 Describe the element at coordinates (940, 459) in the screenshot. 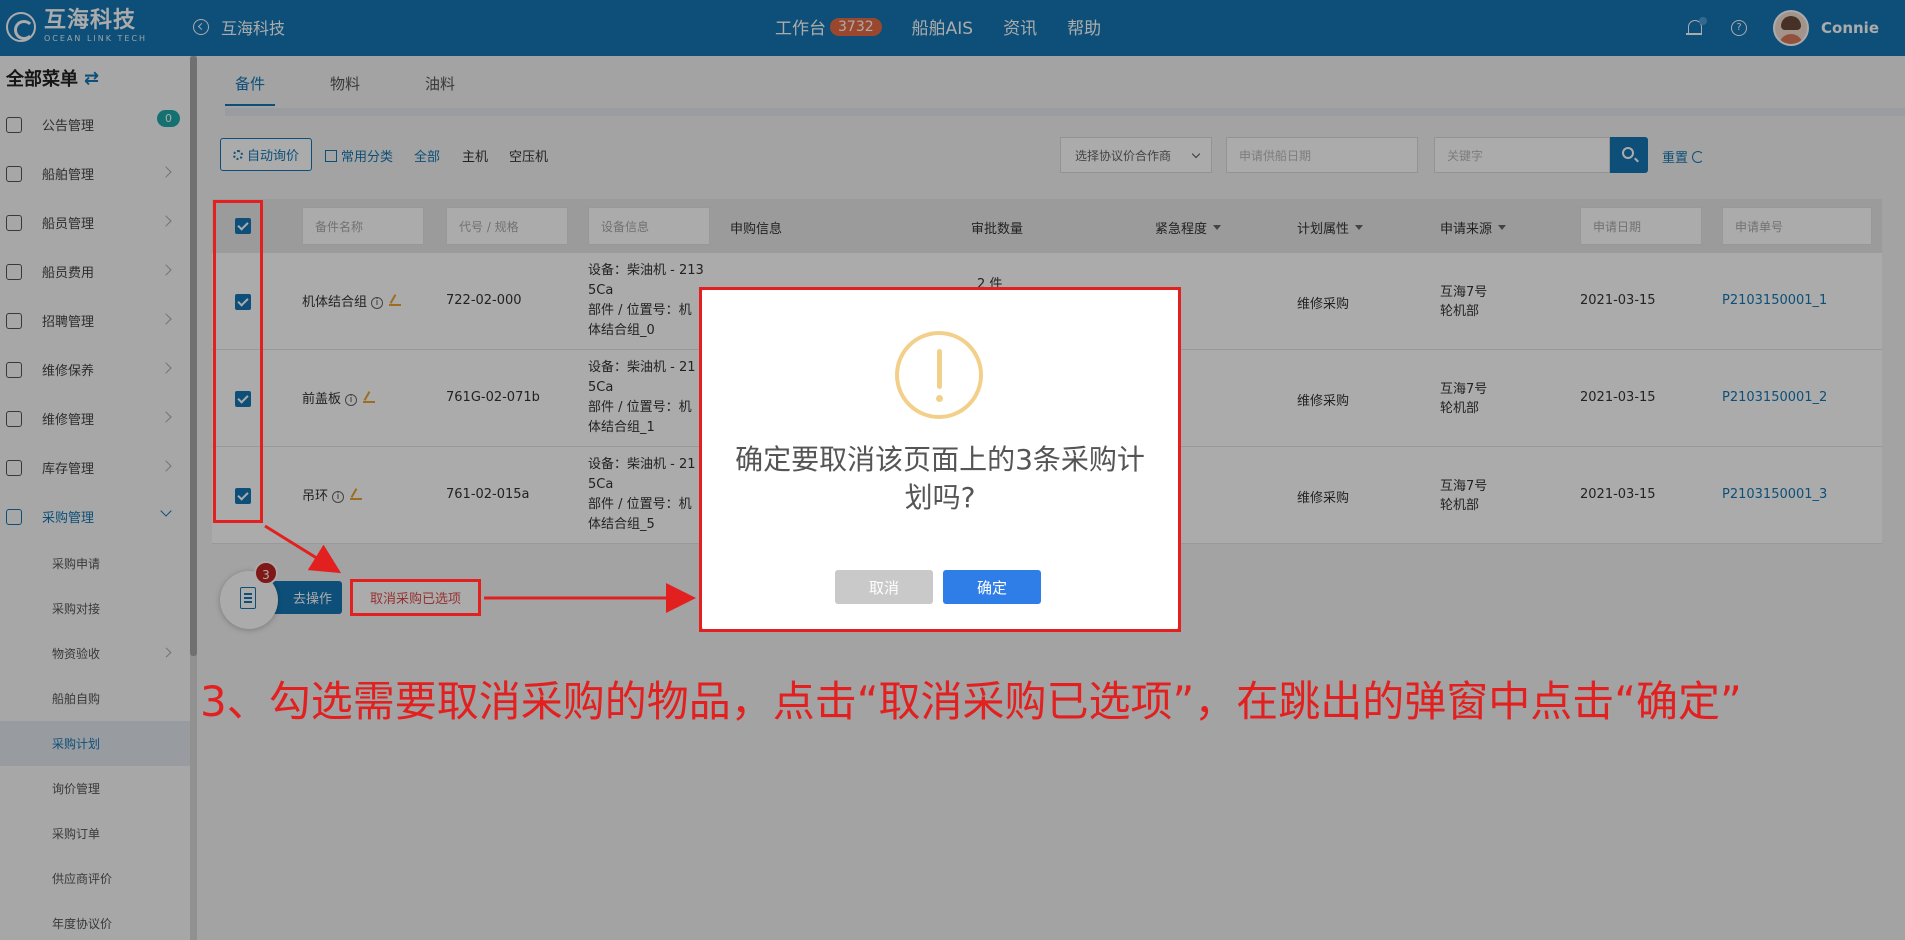

I see `dialog-highlight-box` at that location.